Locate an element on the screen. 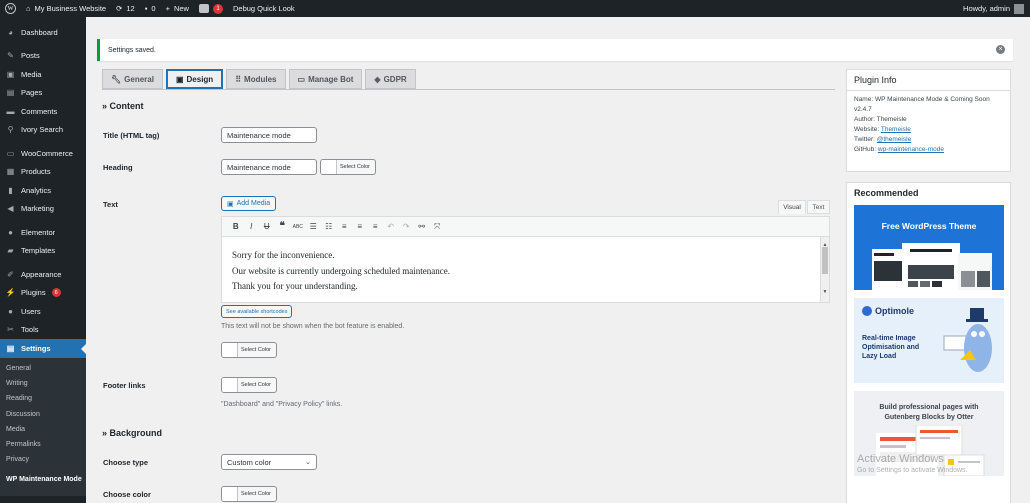 The image size is (1030, 503). fullscreen-icon: ⤧ is located at coordinates (438, 226).